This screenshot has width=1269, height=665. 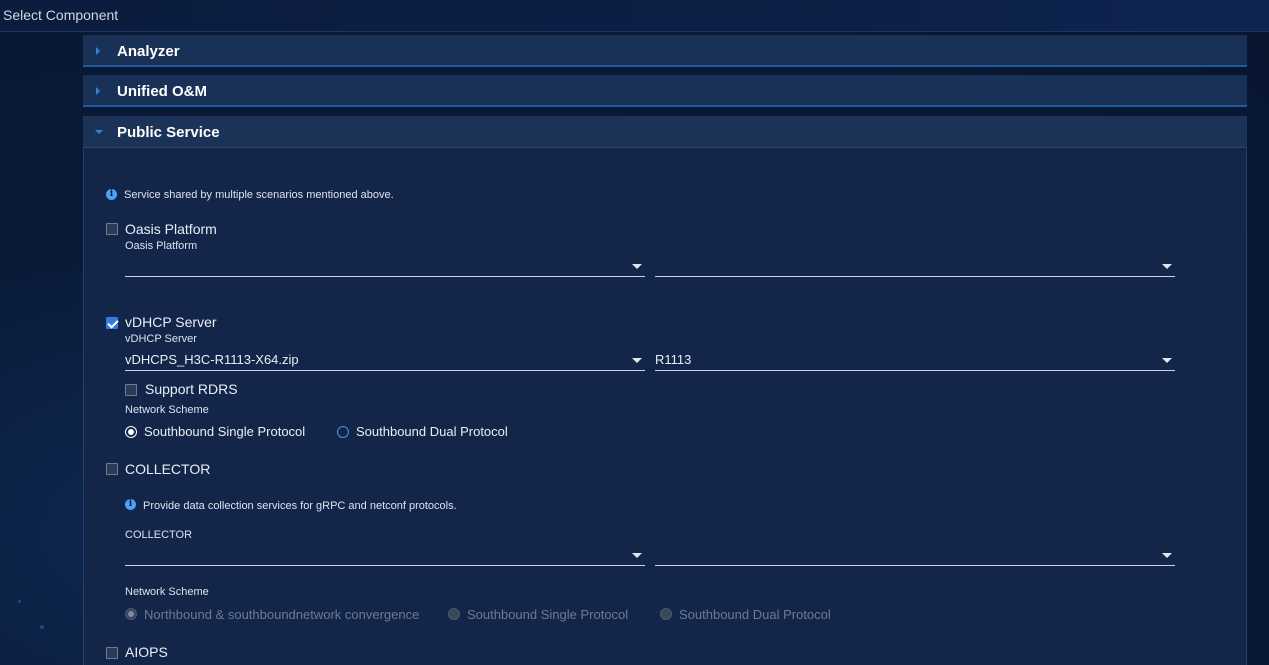 I want to click on aiops-checkbox, so click(x=112, y=653).